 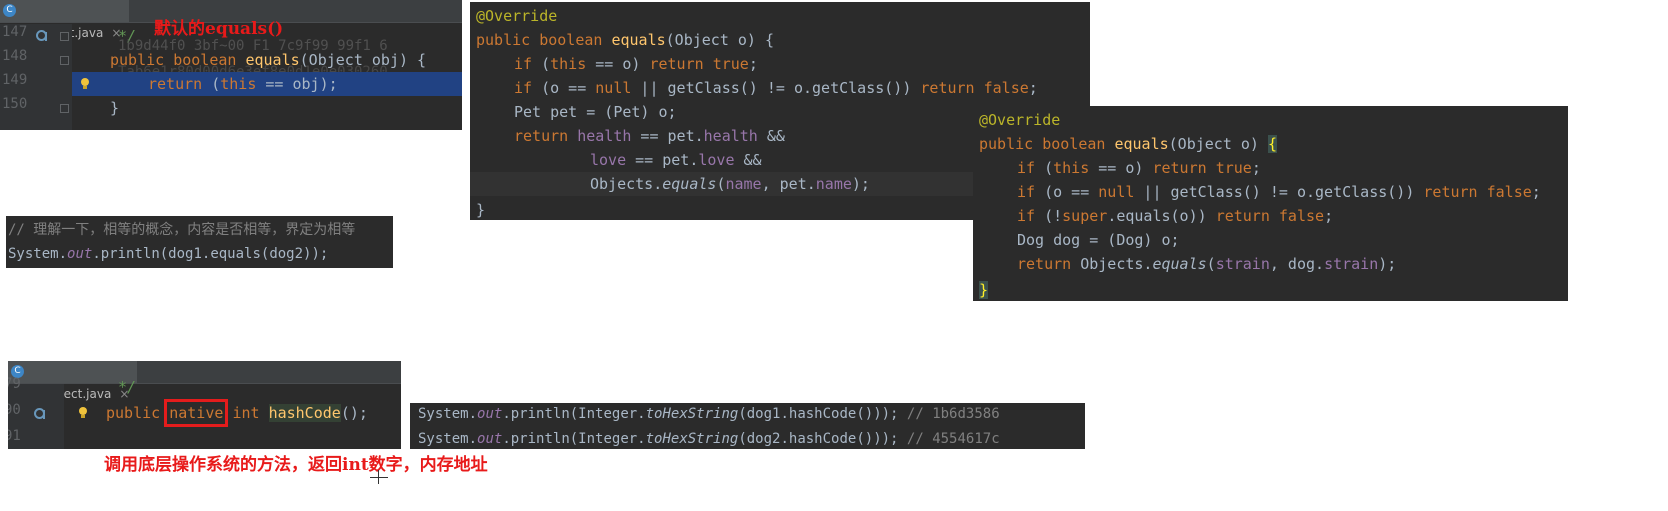 What do you see at coordinates (14, 384) in the screenshot?
I see `line-number: 79` at bounding box center [14, 384].